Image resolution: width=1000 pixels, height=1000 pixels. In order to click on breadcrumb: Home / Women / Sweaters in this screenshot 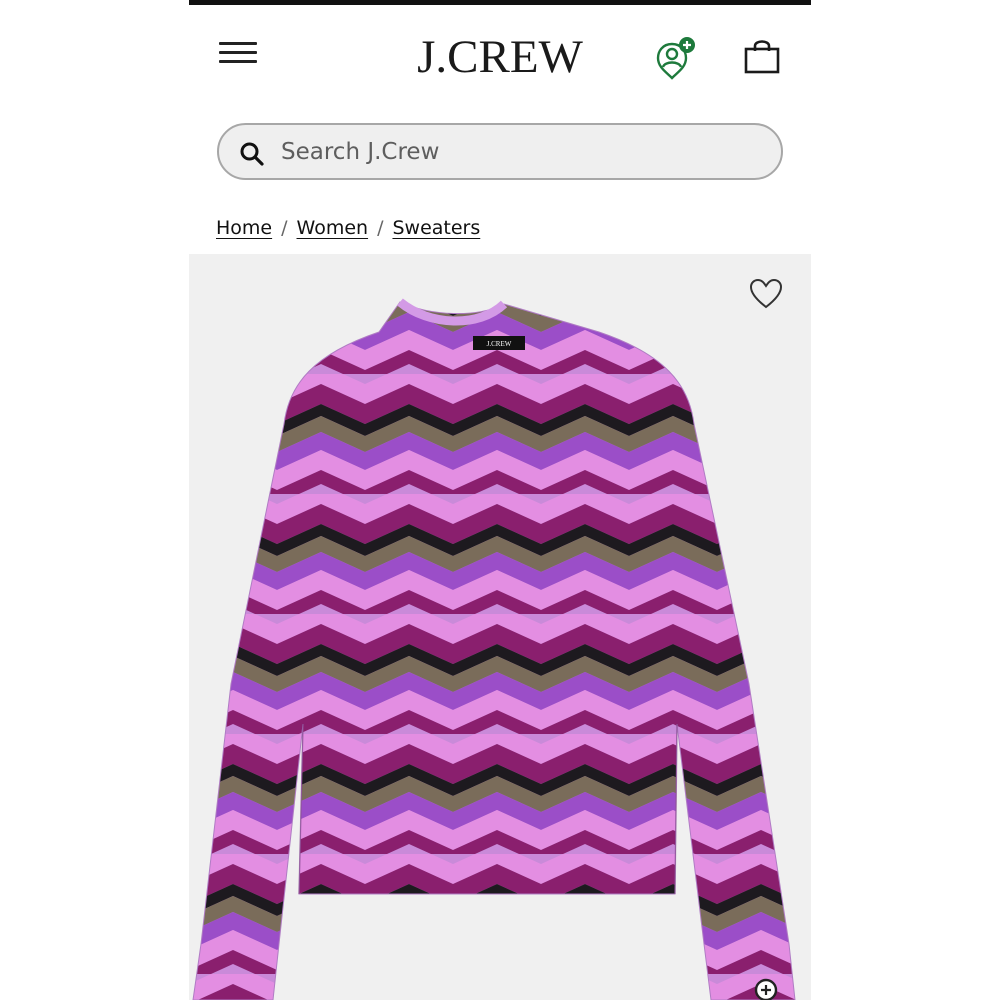, I will do `click(348, 228)`.